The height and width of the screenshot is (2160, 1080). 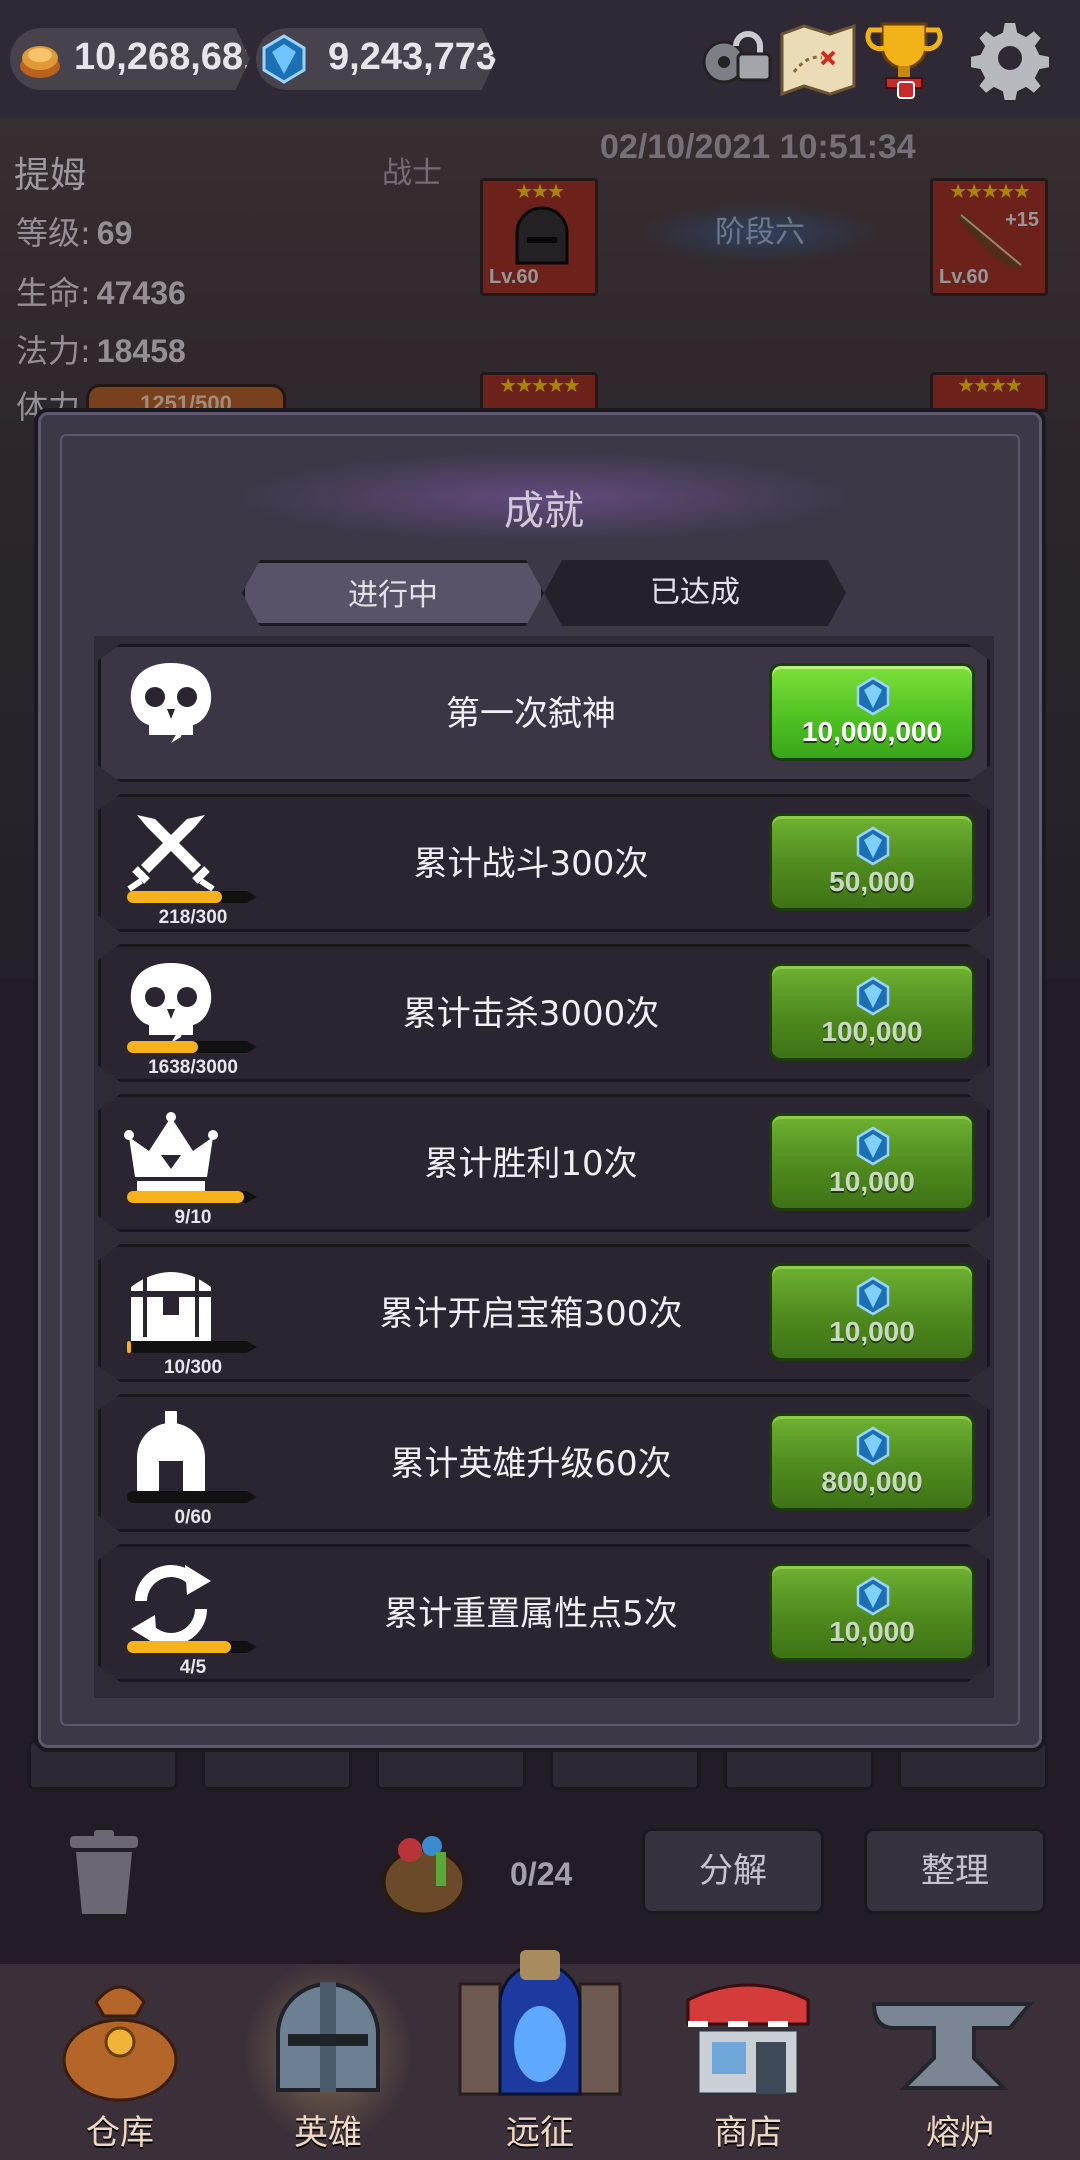 I want to click on achievement-row: 1638/3000 累计击杀3000次 100,000, so click(x=544, y=1013).